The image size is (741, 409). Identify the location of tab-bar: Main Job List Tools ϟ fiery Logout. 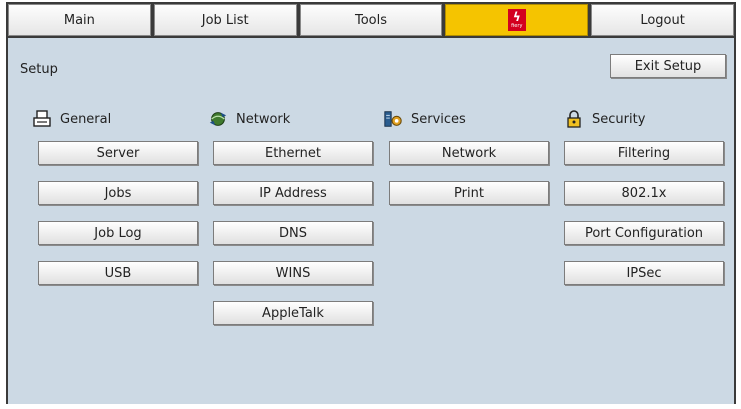
(371, 20).